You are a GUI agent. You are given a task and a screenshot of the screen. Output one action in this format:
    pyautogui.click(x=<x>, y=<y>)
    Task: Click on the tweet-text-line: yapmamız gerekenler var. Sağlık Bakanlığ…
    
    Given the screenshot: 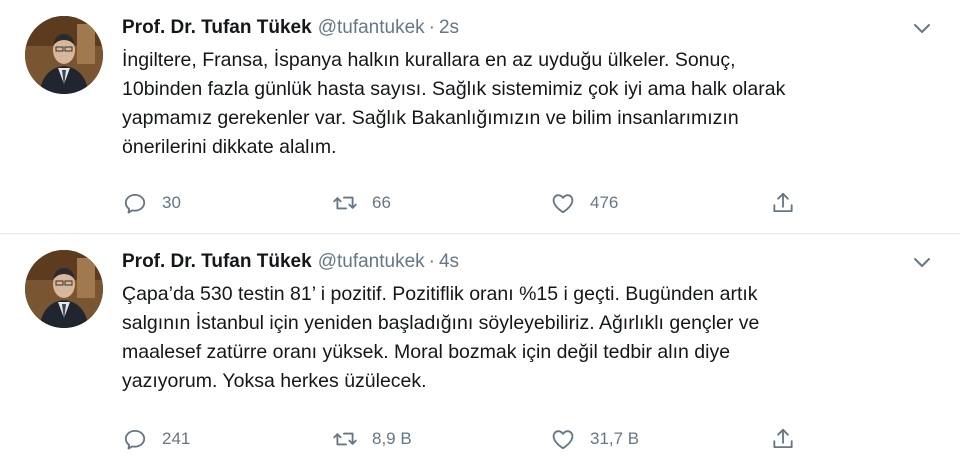 What is the action you would take?
    pyautogui.click(x=430, y=118)
    